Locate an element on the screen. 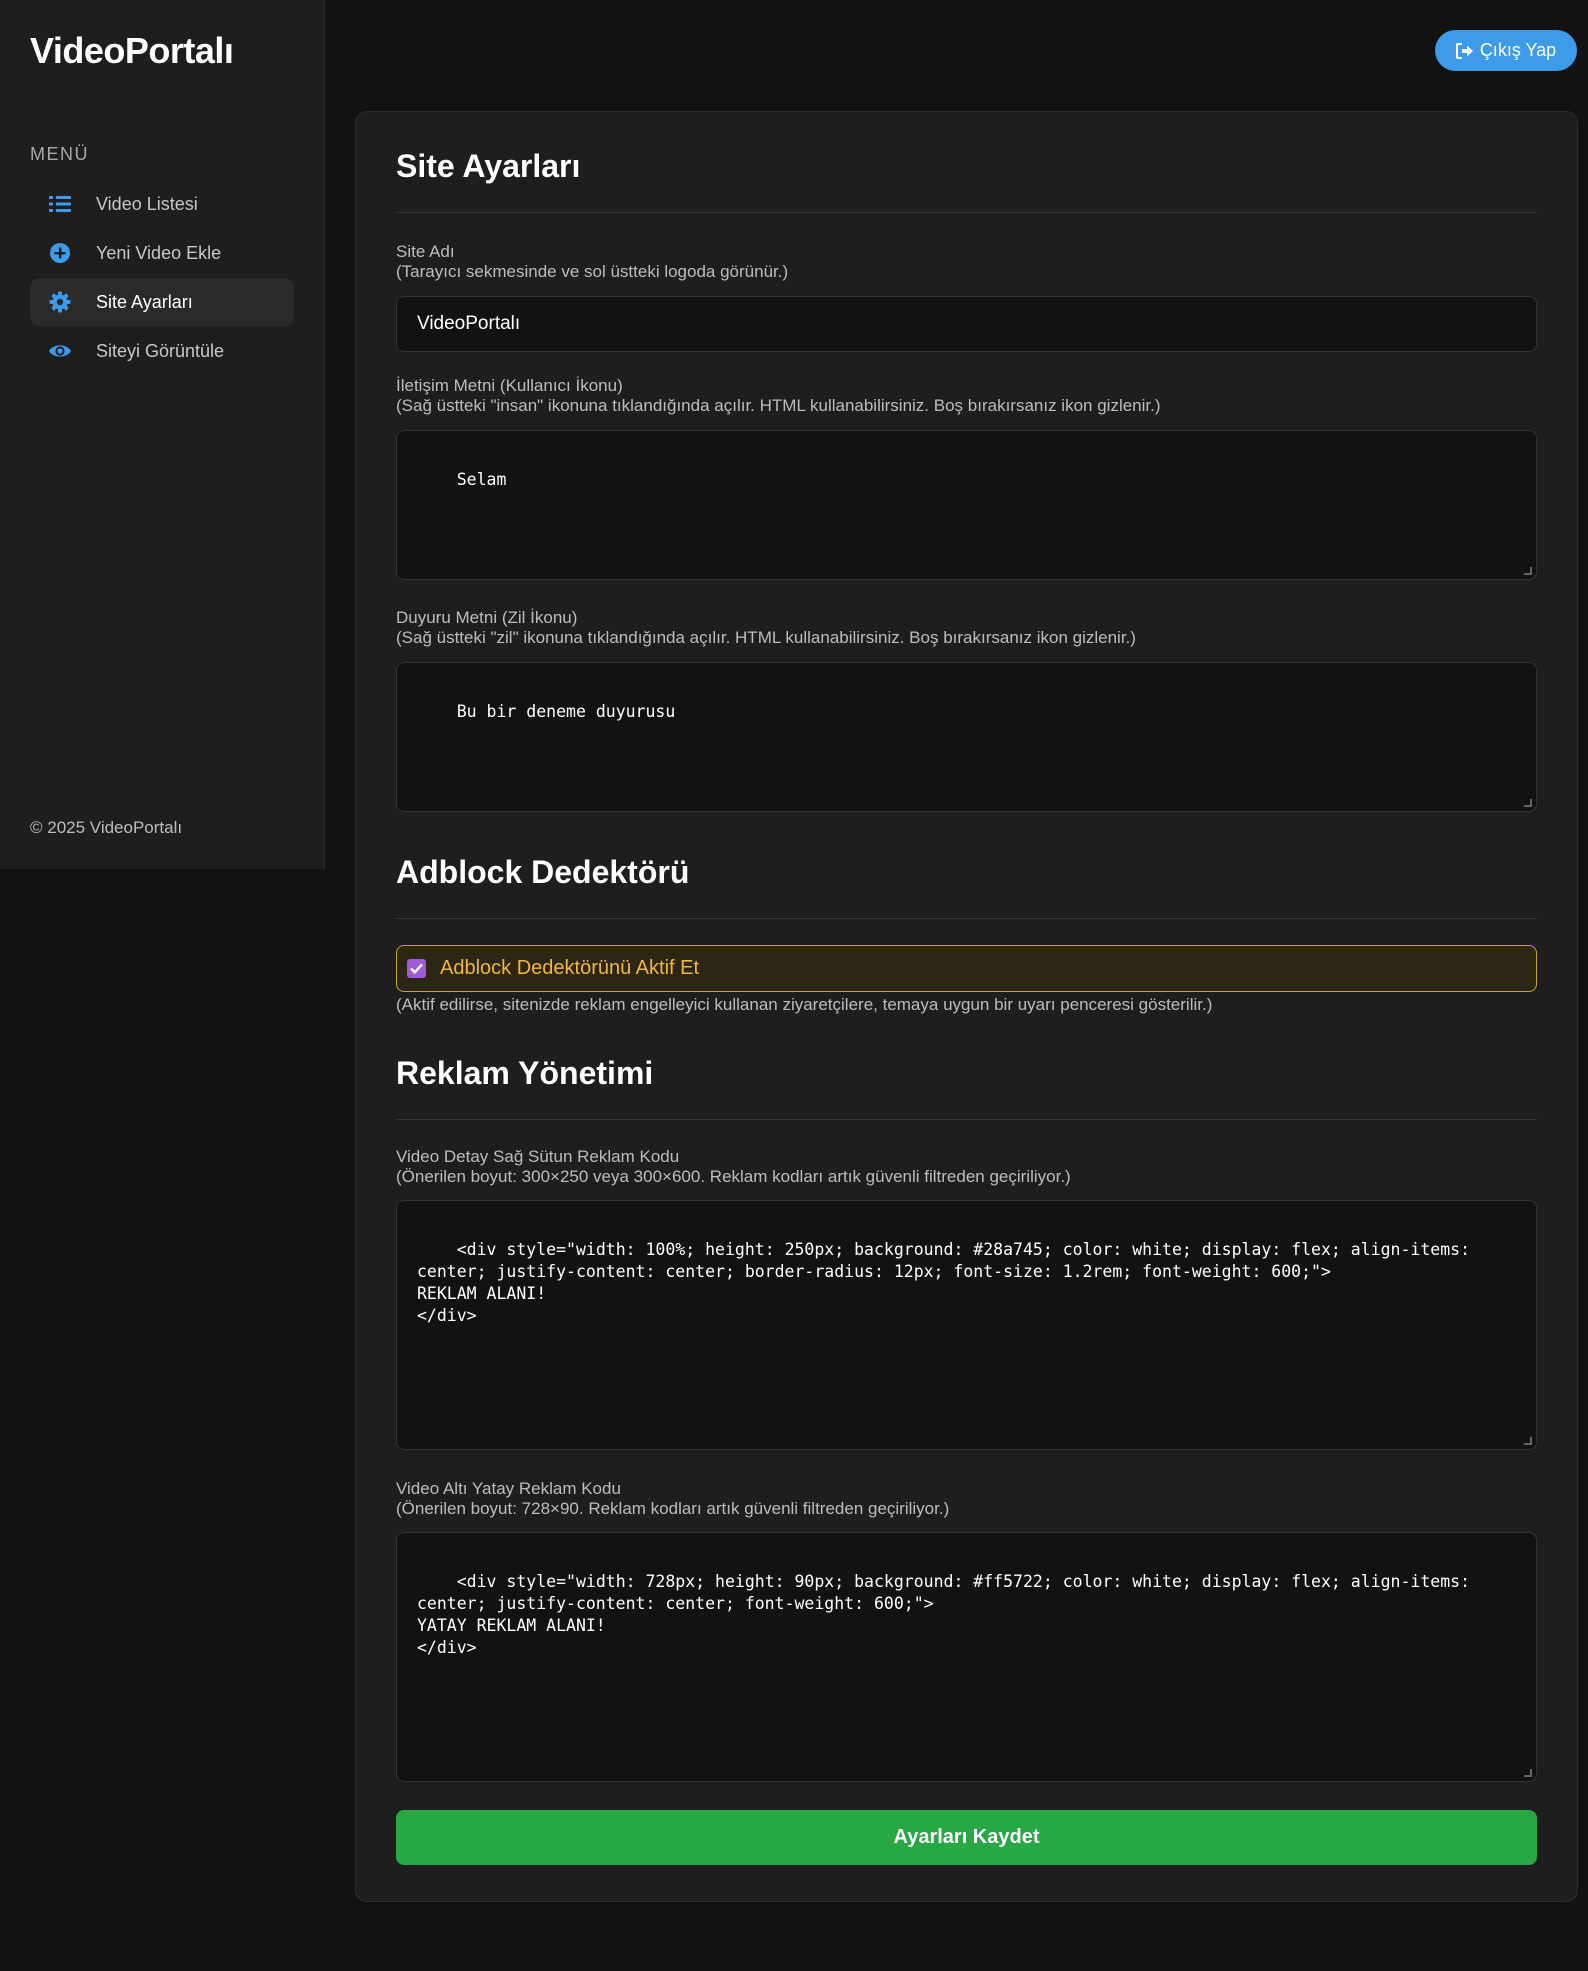 Image resolution: width=1588 pixels, height=1971 pixels. announcement-text-area: Bu bir deneme duyurusu is located at coordinates (966, 737).